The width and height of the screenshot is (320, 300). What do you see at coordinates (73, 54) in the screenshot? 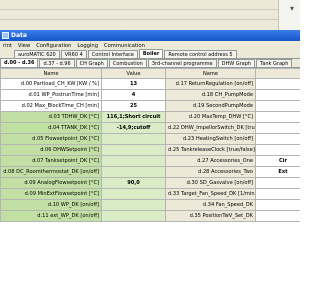
I see `tab-vr60: VR60 4` at bounding box center [73, 54].